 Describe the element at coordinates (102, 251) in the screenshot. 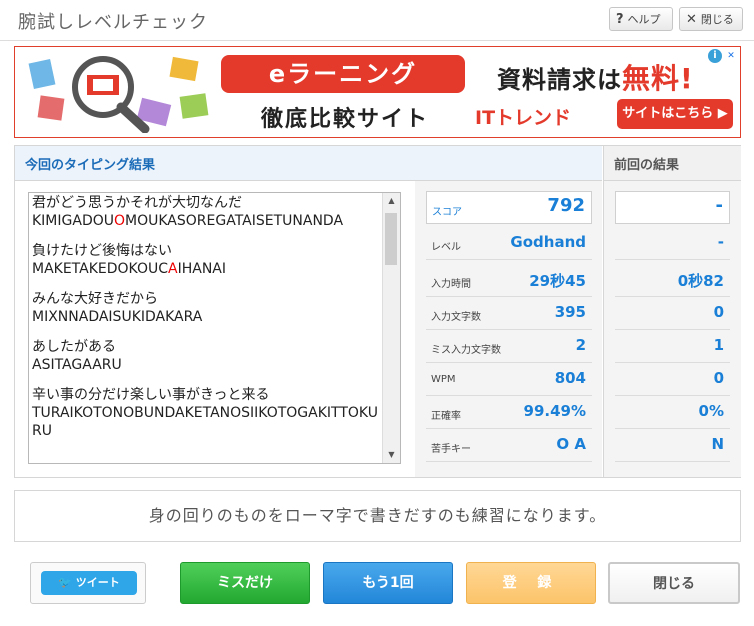

I see `typing-log-japanese-line: 負けたけど後悔はない` at that location.